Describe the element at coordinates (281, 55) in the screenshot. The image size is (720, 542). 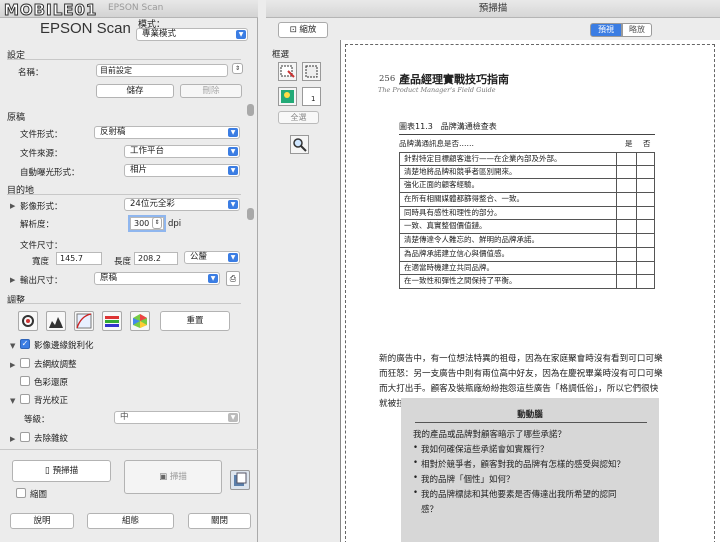
I see `frame-label: 框選` at that location.